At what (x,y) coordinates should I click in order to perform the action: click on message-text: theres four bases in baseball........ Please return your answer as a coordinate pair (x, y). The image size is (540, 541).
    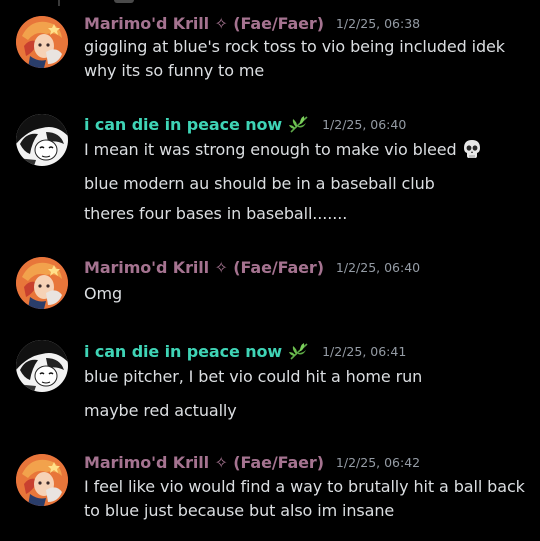
    Looking at the image, I should click on (216, 213).